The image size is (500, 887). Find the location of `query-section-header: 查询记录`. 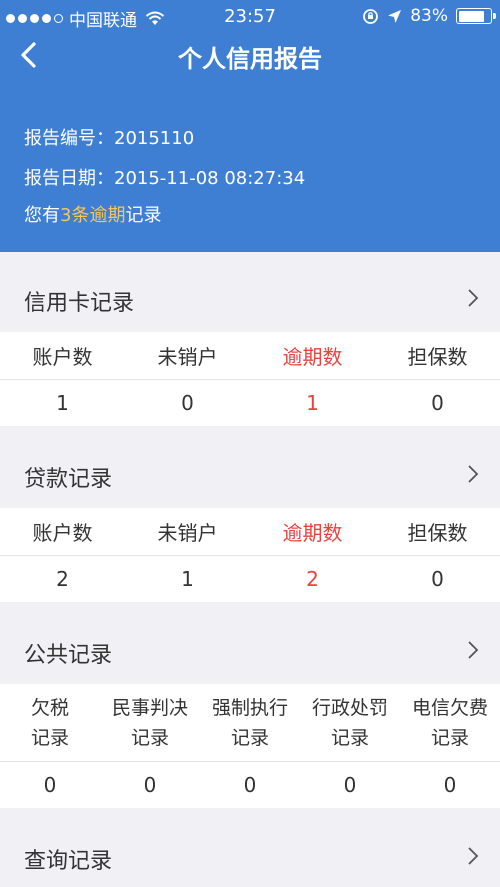

query-section-header: 查询记录 is located at coordinates (250, 848).